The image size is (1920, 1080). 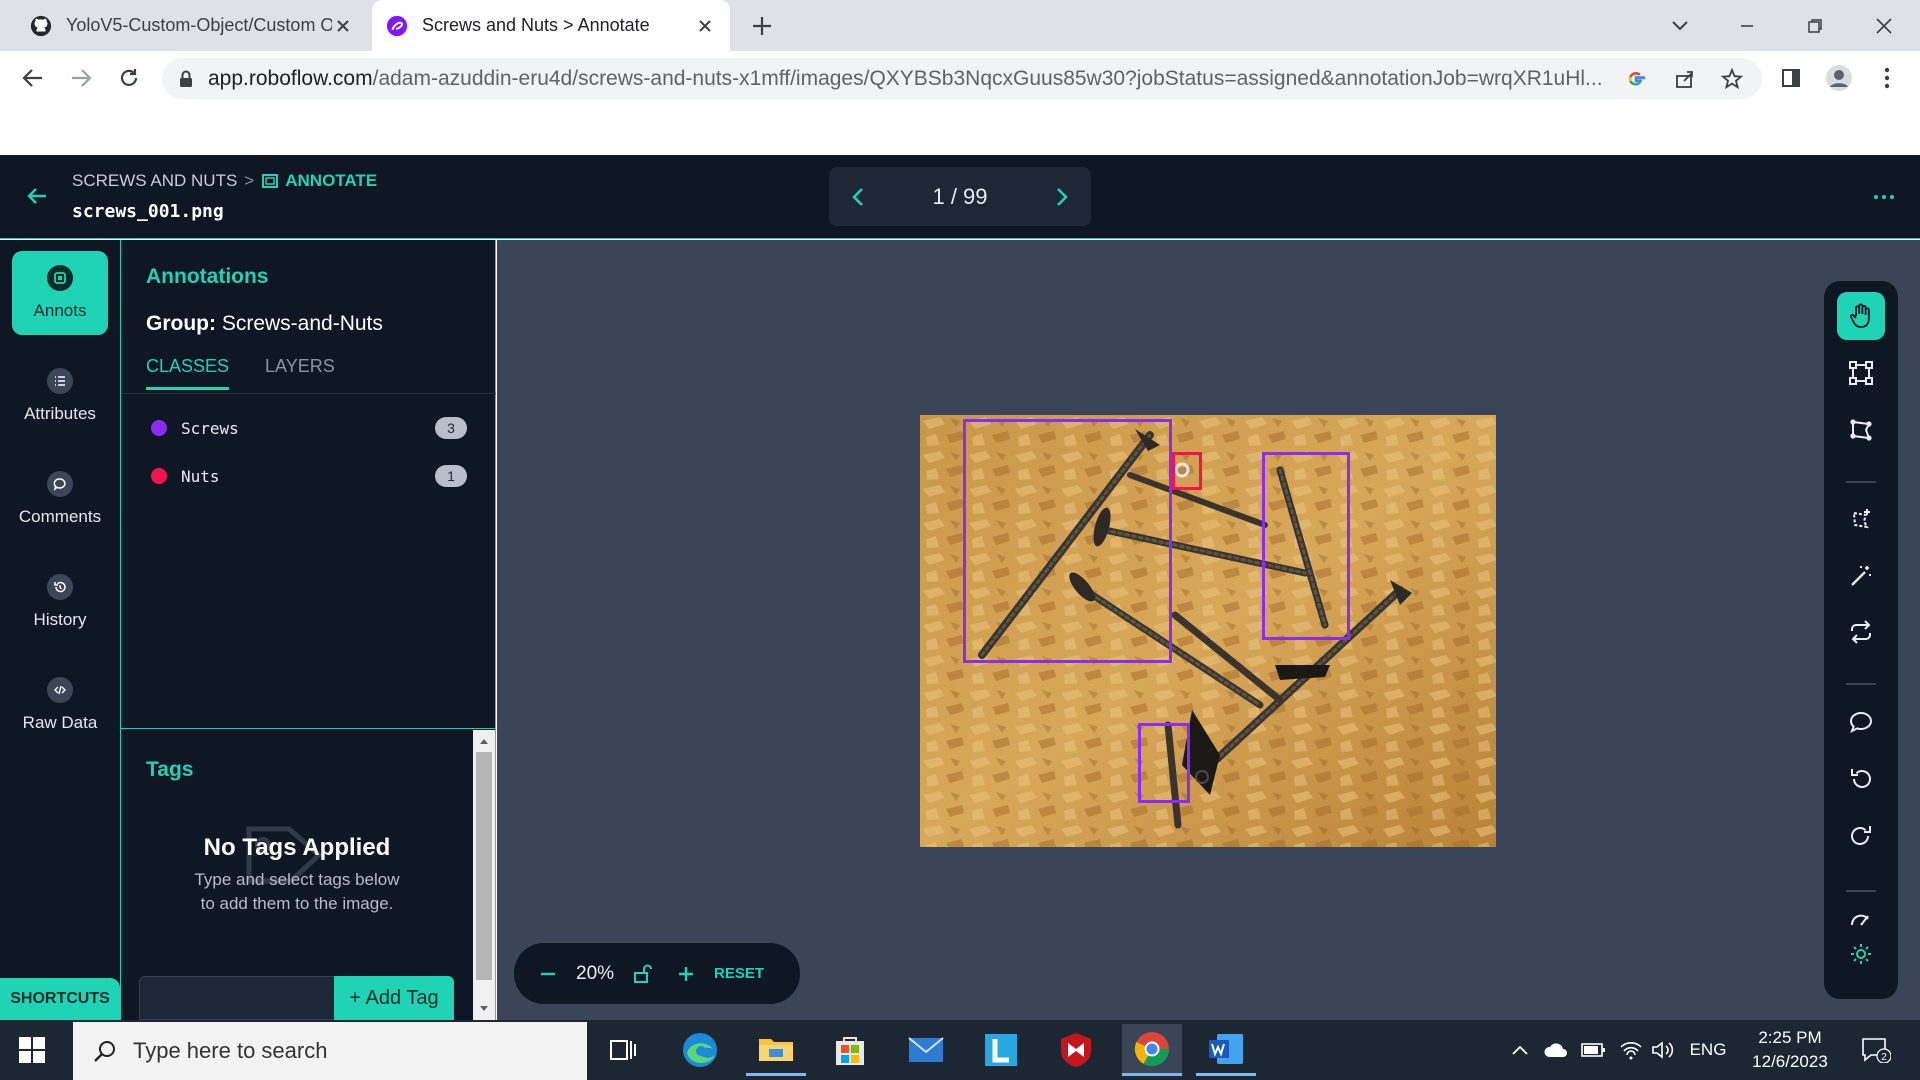 I want to click on breadcrumb-current: ANNOTATE, so click(x=319, y=181).